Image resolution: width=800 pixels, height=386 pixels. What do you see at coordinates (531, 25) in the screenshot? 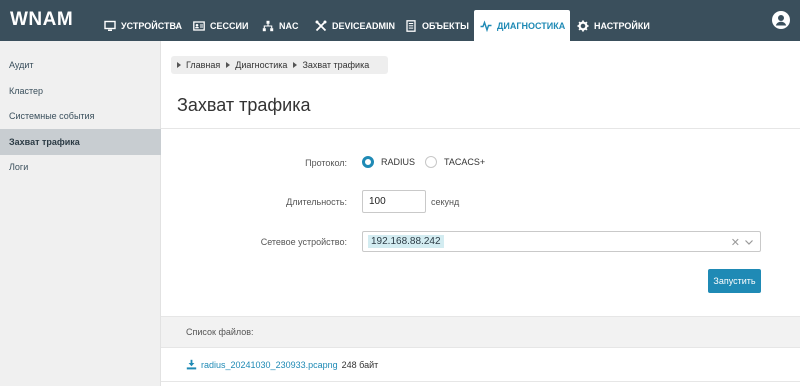
I see `nav-diagnostics-label: ДИАГНОСТИКА` at bounding box center [531, 25].